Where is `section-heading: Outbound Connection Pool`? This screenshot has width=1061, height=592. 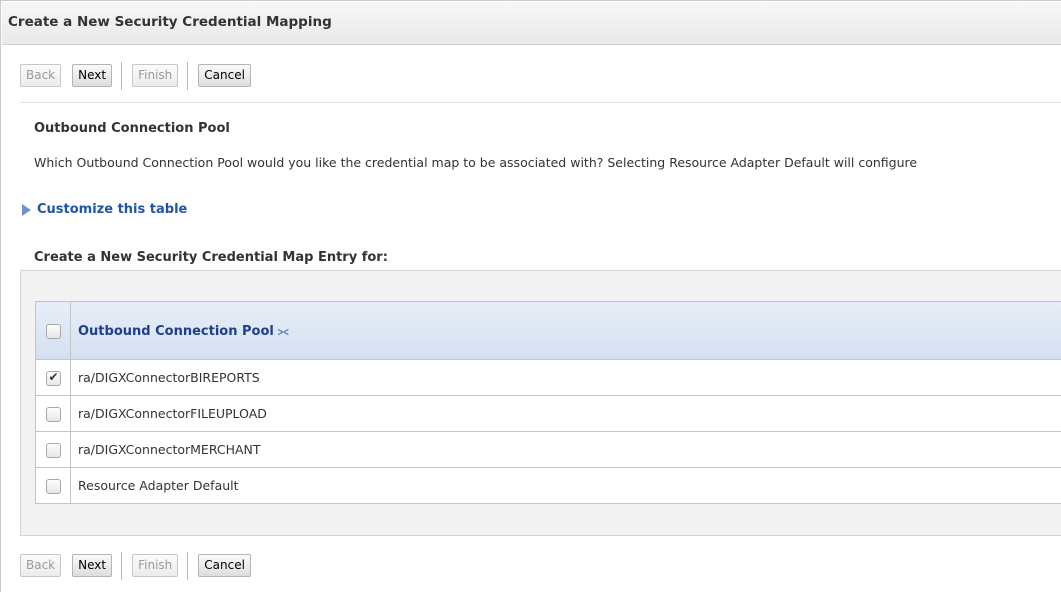 section-heading: Outbound Connection Pool is located at coordinates (132, 128).